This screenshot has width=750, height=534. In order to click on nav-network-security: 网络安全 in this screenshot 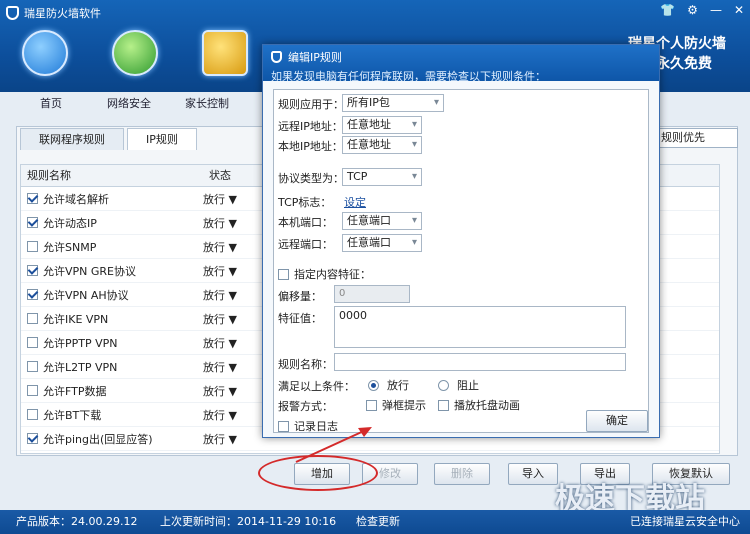, I will do `click(129, 104)`.